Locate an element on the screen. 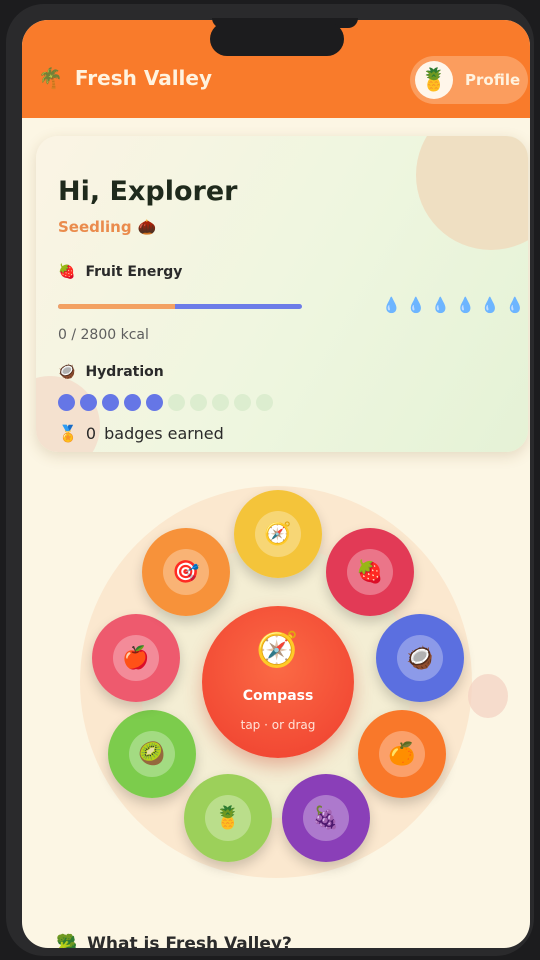 The image size is (540, 960). fruit-energy-label: 🍓 Fruit Energy is located at coordinates (120, 272).